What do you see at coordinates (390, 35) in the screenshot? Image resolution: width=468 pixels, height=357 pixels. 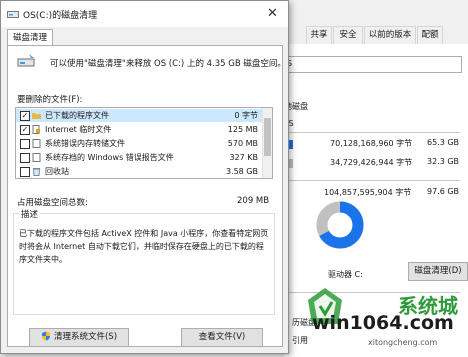 I see `tab-previous-versions: 以前的版本` at bounding box center [390, 35].